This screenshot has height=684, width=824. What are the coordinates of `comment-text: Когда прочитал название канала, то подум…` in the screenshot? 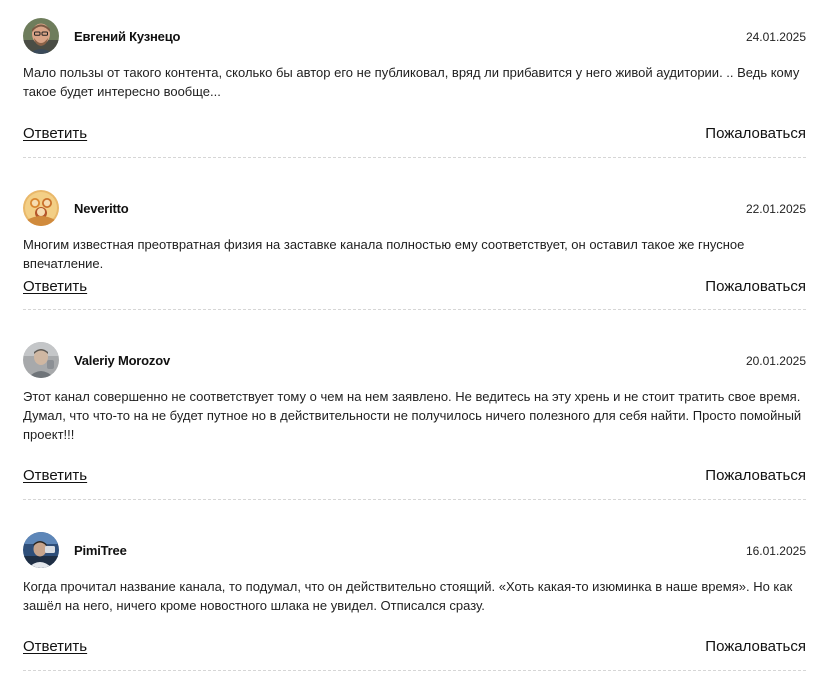 It's located at (408, 596).